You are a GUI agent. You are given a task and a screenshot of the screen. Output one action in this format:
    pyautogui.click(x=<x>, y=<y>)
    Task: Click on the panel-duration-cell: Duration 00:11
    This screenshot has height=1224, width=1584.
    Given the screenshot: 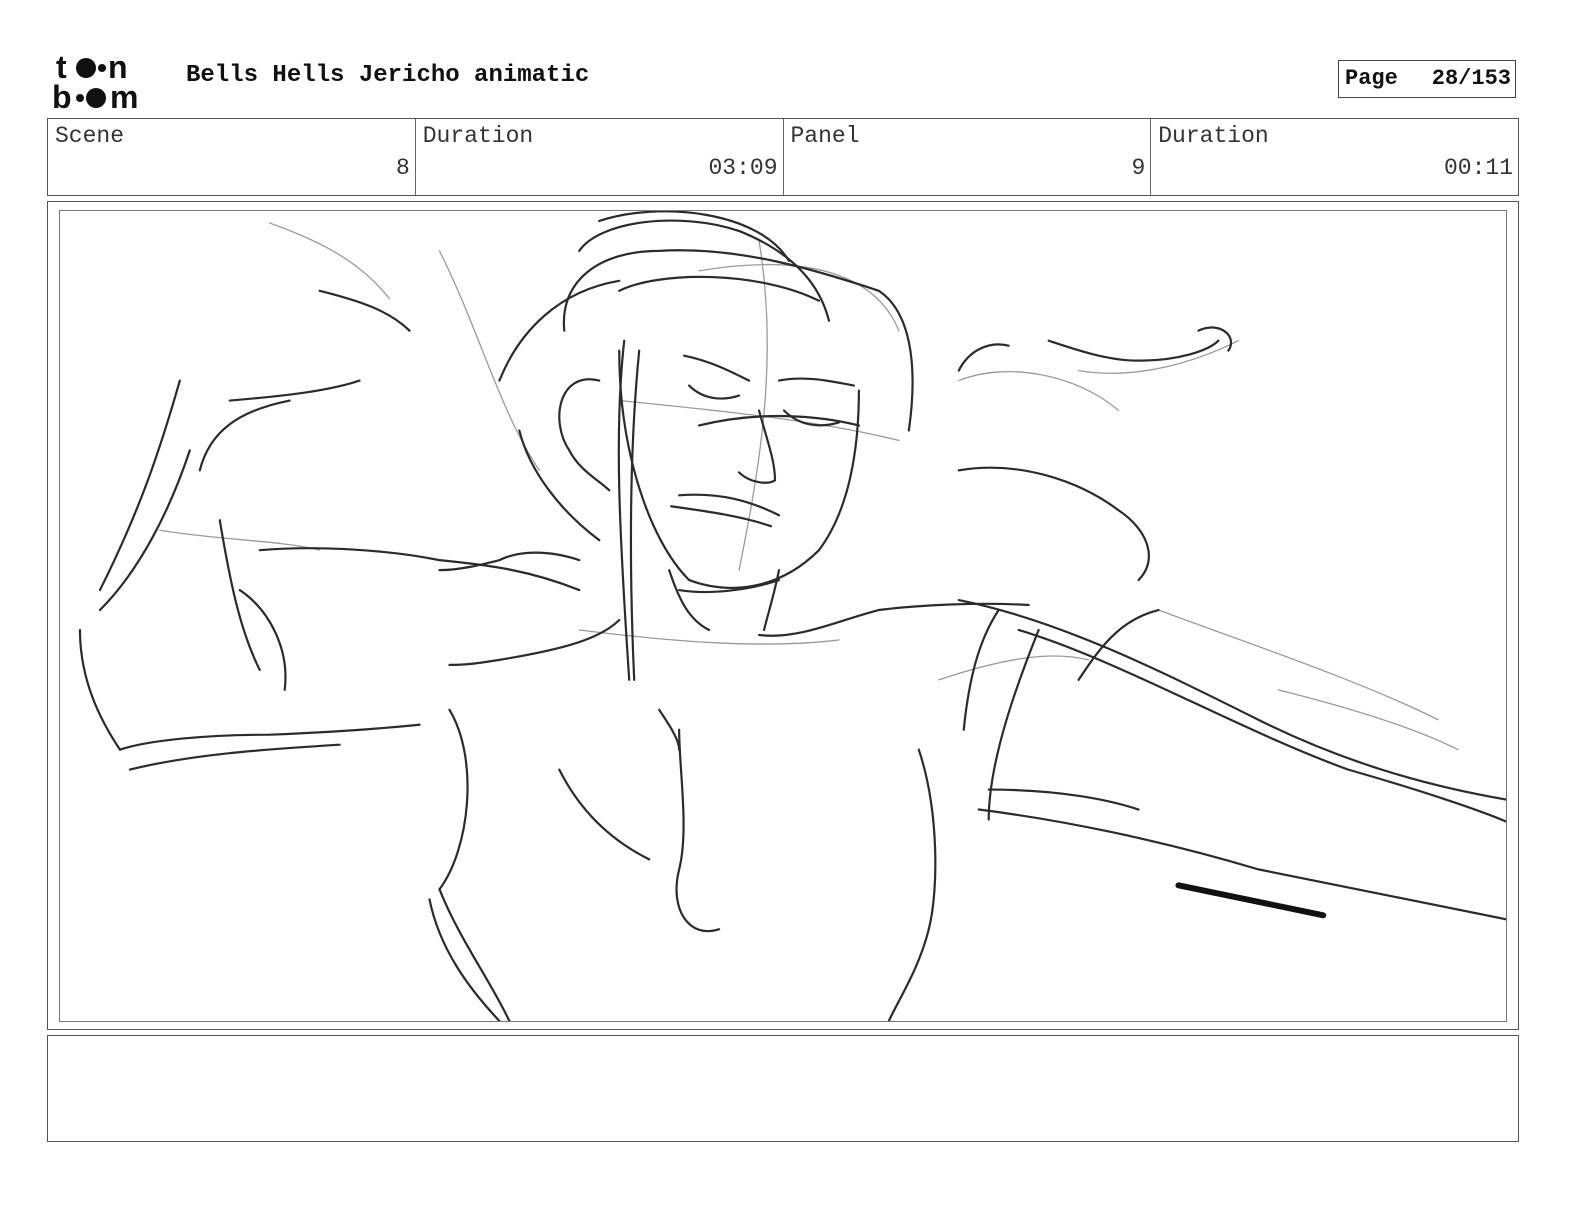 What is the action you would take?
    pyautogui.click(x=1334, y=157)
    